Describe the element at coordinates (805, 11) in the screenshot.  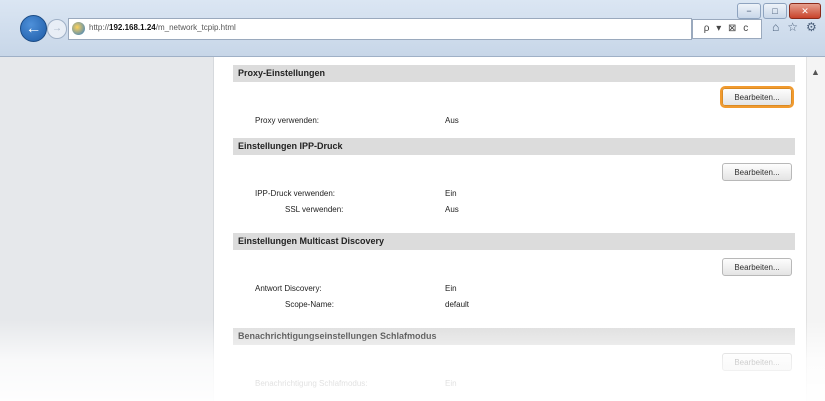
I see `close-window-button: ✕` at that location.